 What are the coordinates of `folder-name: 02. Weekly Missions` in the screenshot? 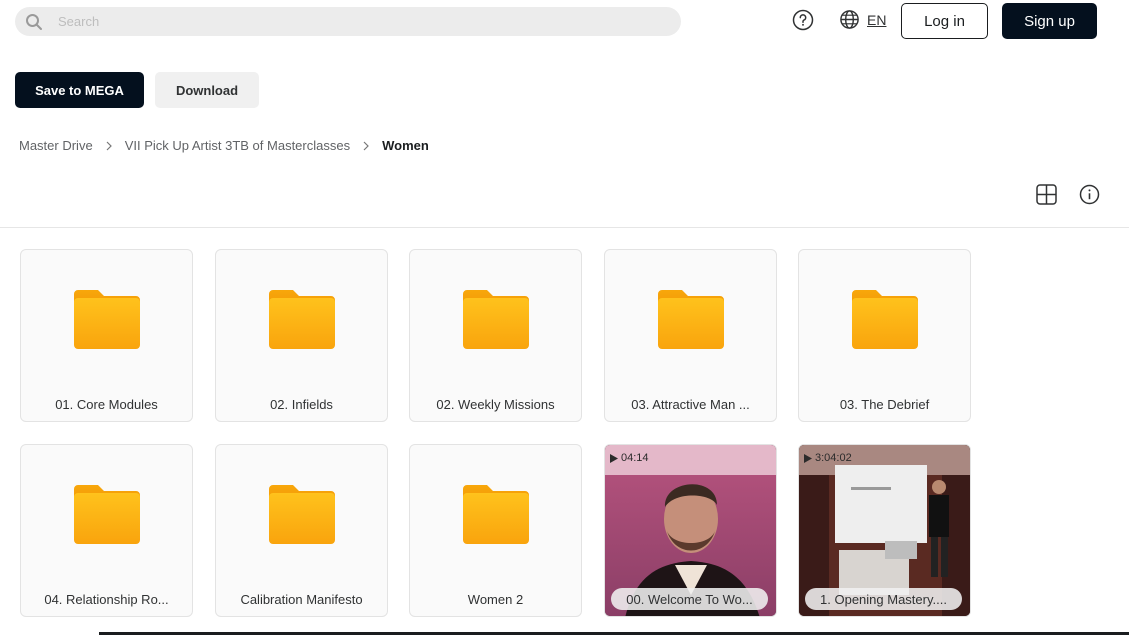 It's located at (495, 404).